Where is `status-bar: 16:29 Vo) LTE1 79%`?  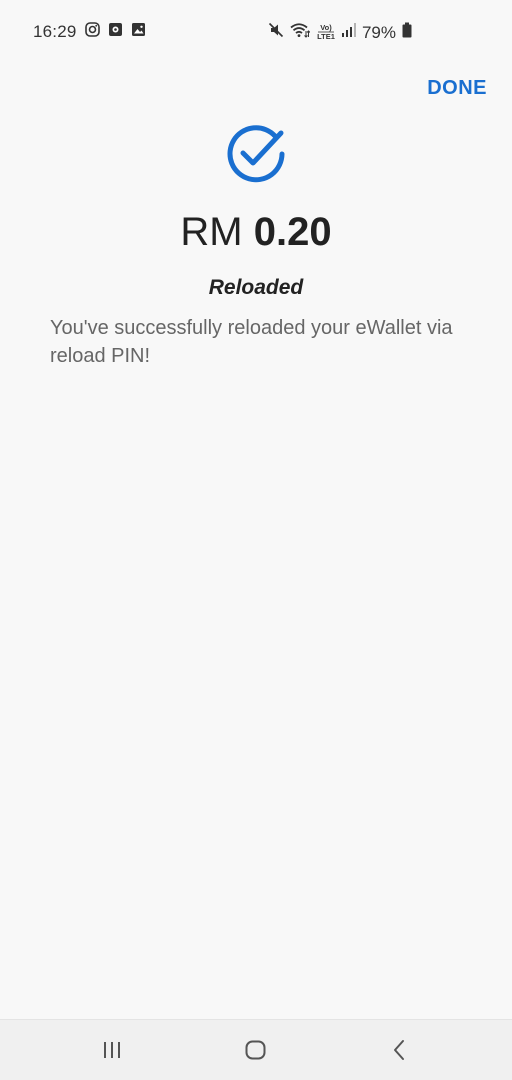 status-bar: 16:29 Vo) LTE1 79% is located at coordinates (256, 33).